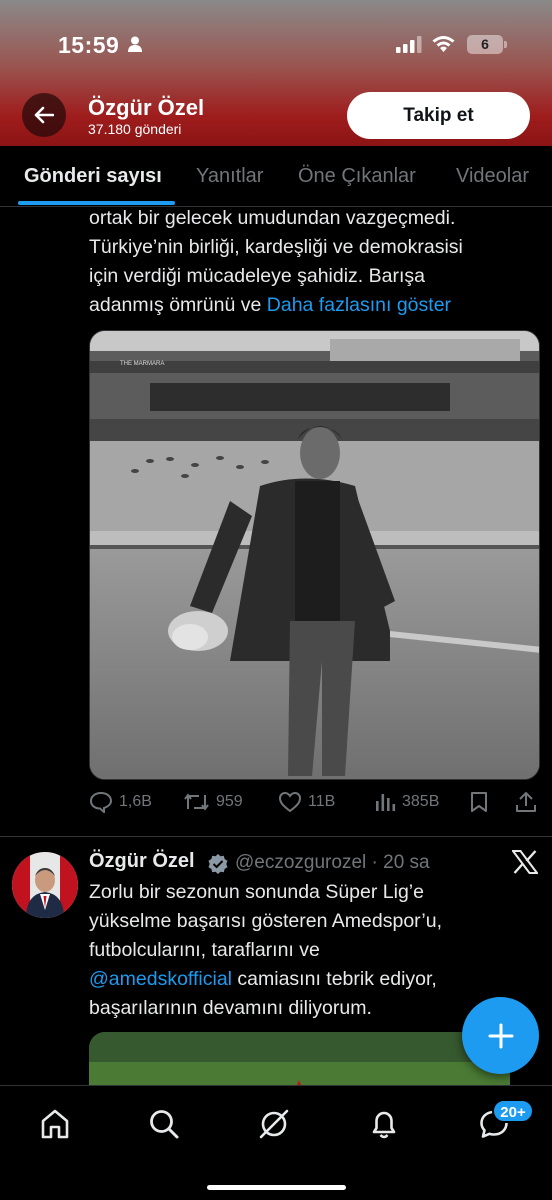 This screenshot has width=552, height=1200. What do you see at coordinates (178, 305) in the screenshot?
I see `post1-line-text: adanmış ömrünü ve` at bounding box center [178, 305].